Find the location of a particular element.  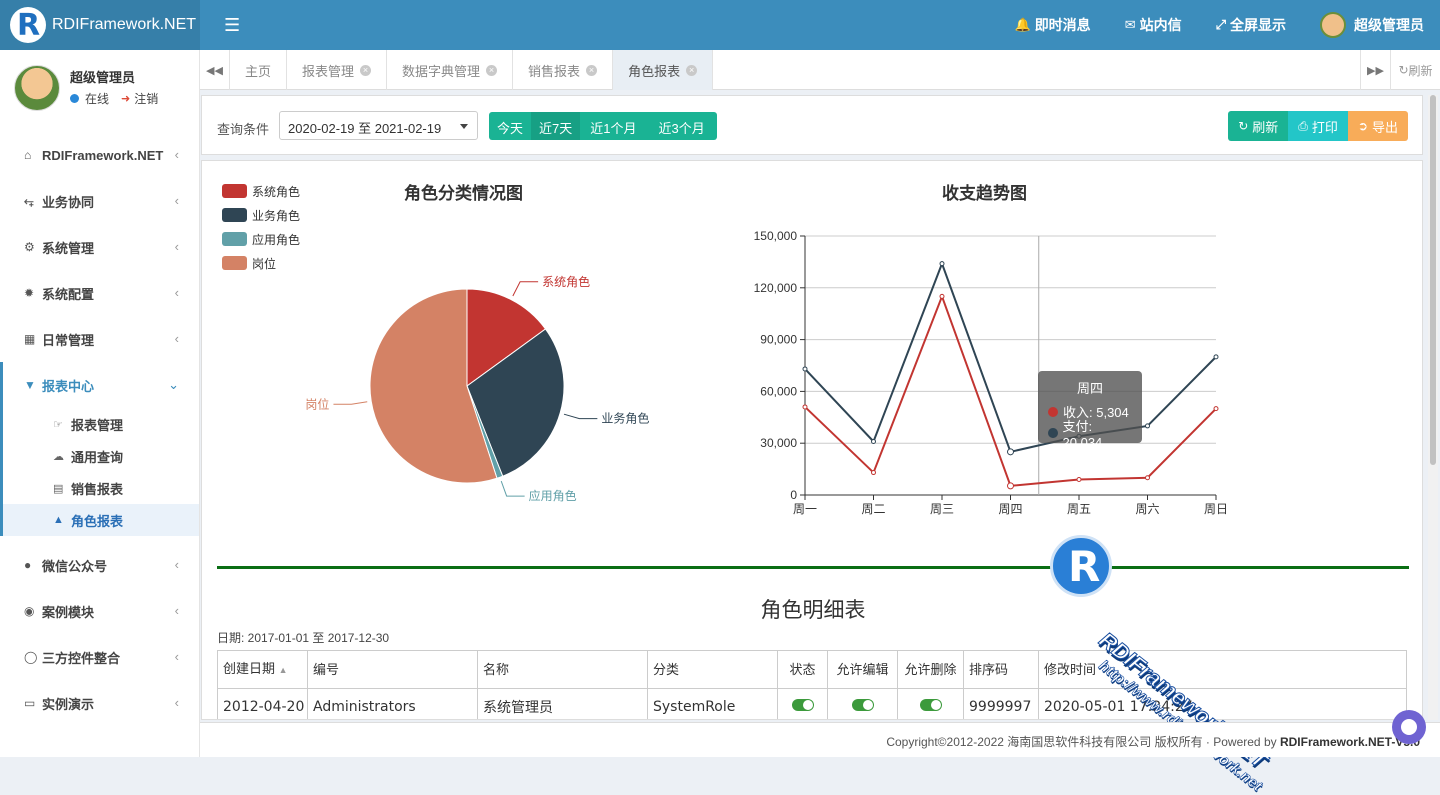

status-toggle is located at coordinates (803, 705).